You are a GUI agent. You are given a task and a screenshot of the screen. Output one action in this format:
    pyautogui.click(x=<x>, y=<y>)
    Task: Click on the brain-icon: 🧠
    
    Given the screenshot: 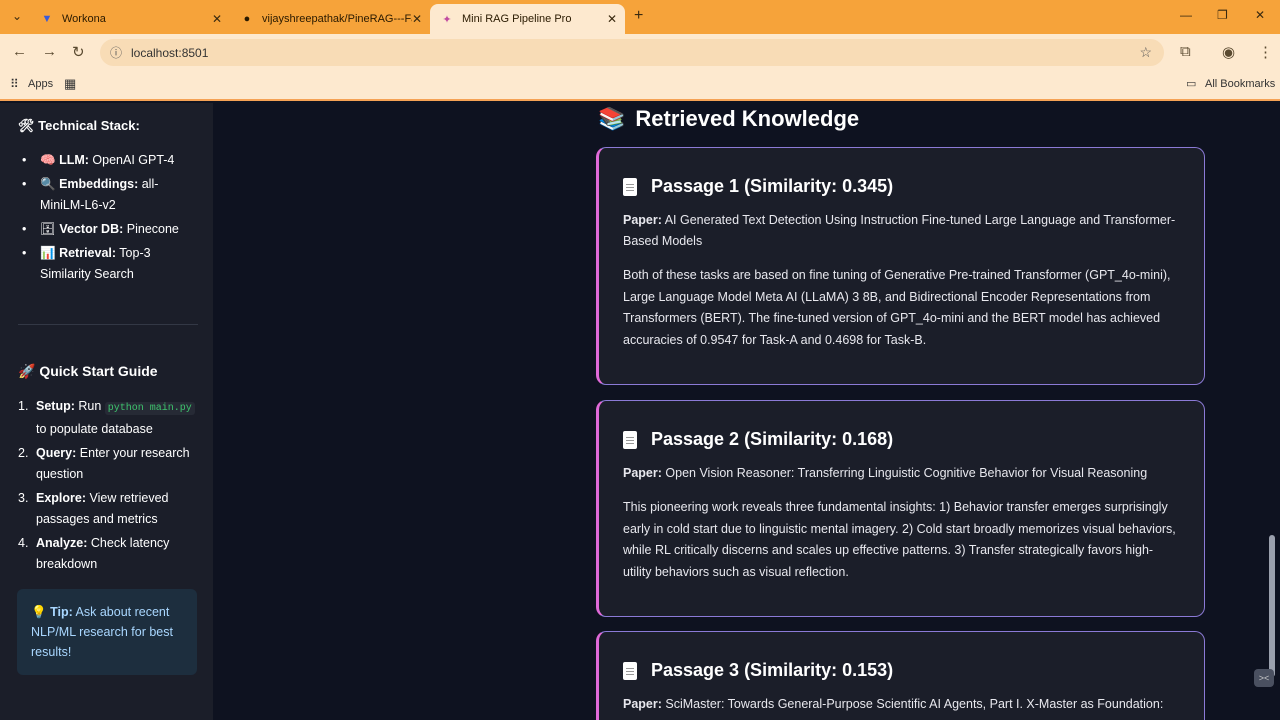 What is the action you would take?
    pyautogui.click(x=48, y=160)
    